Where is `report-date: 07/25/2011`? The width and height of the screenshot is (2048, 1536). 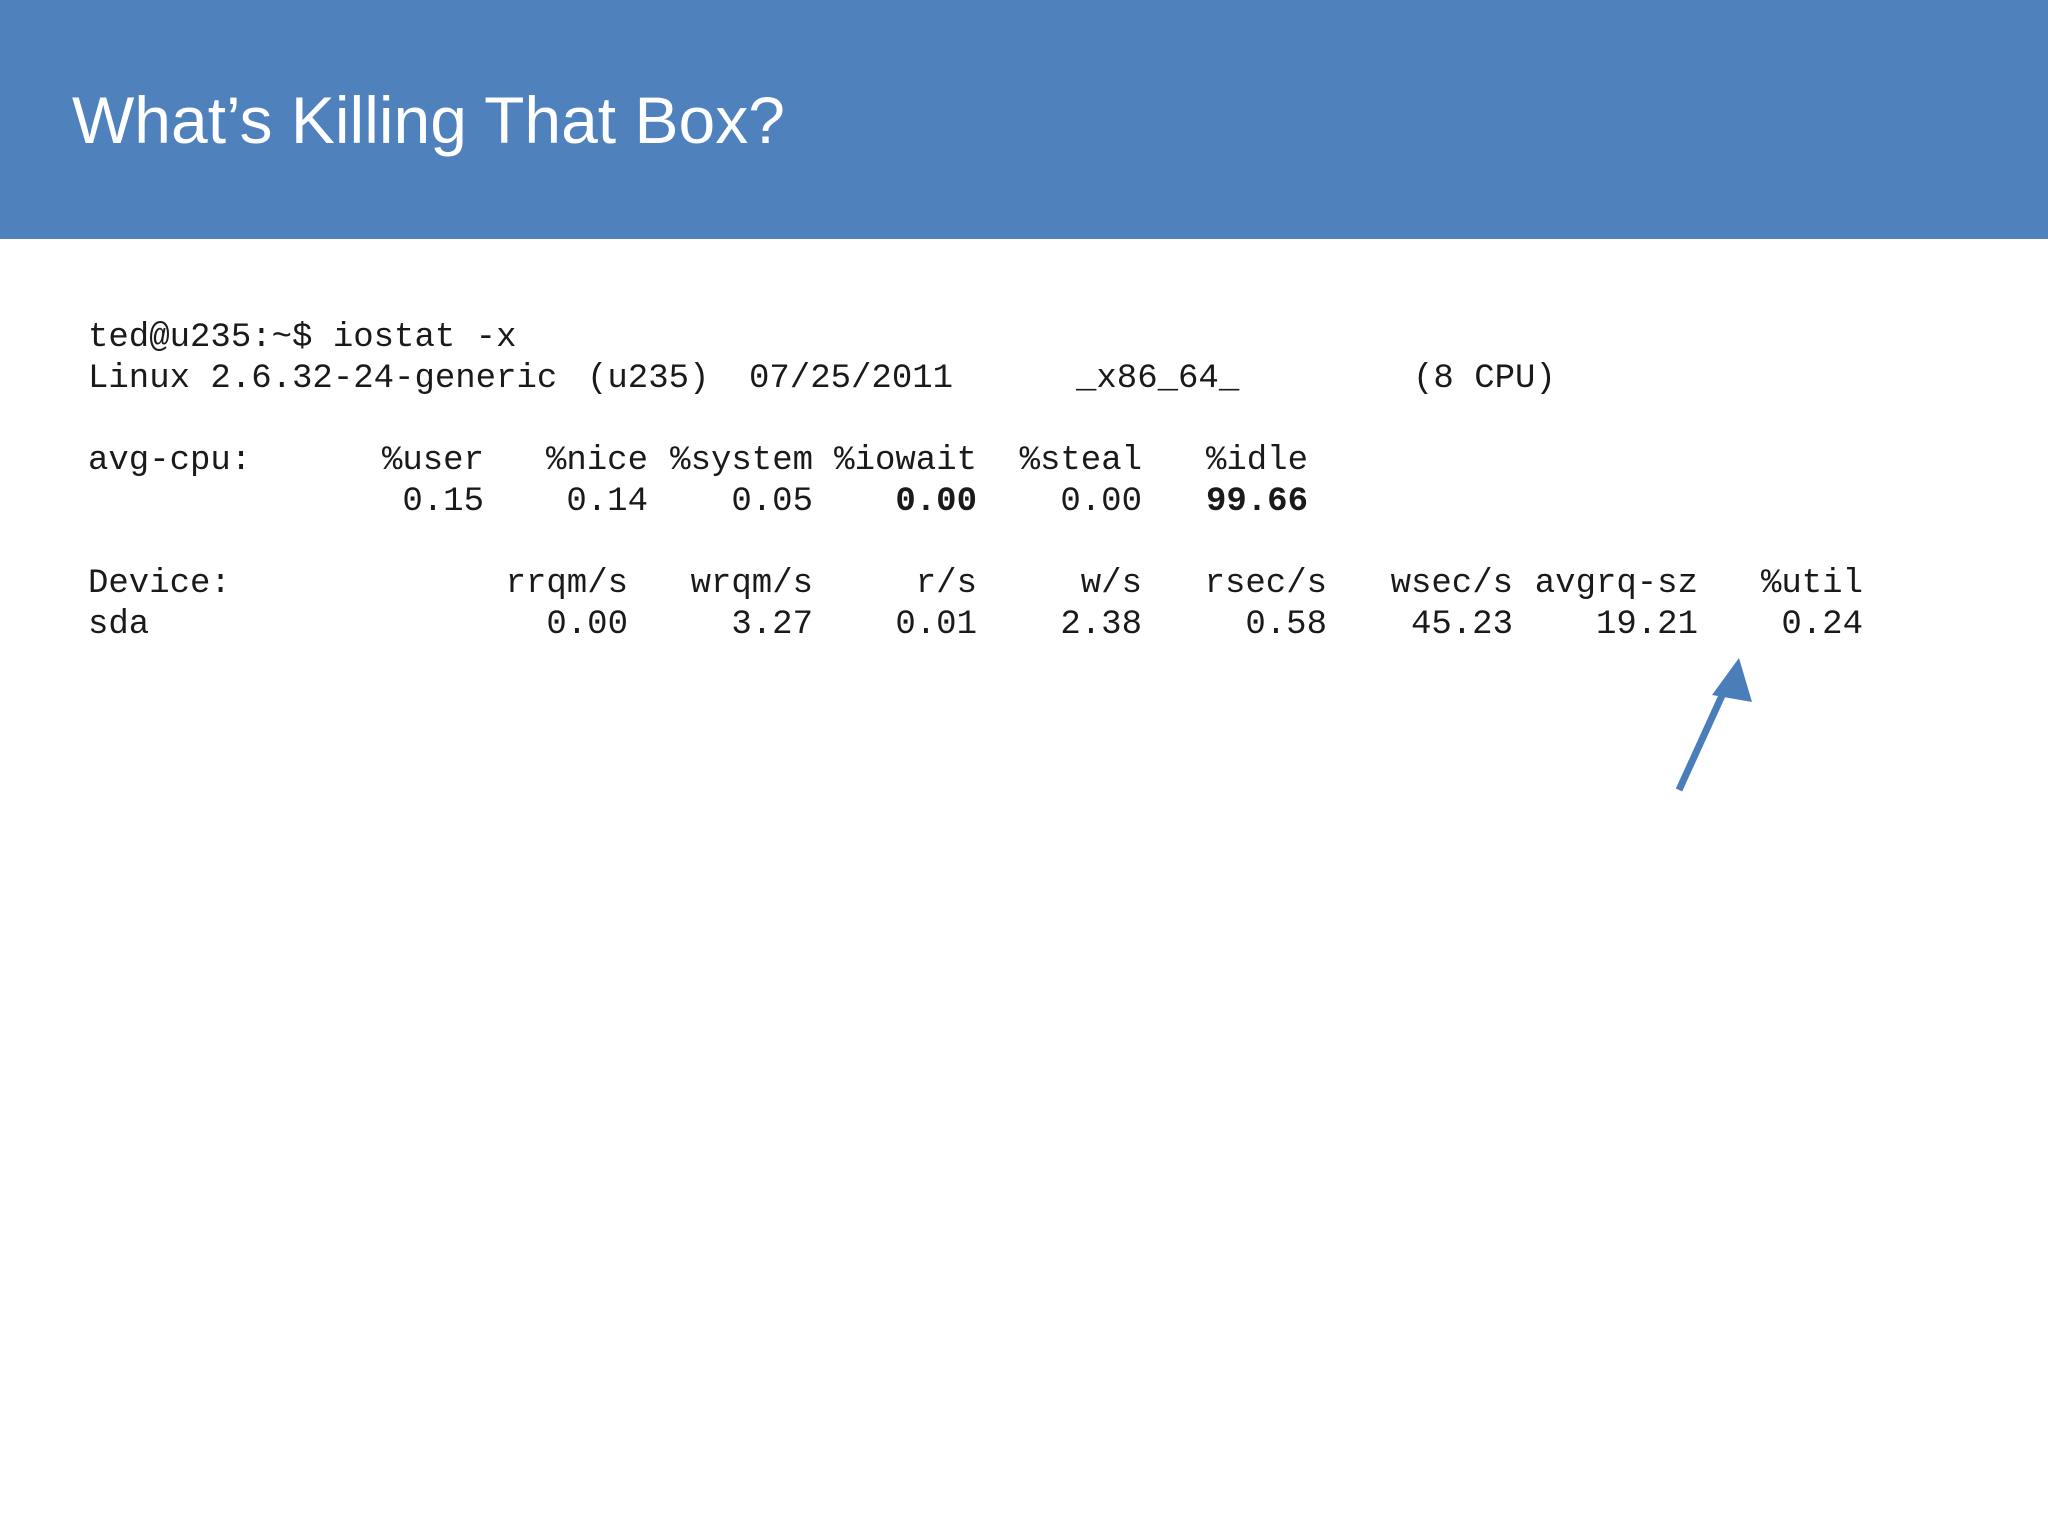
report-date: 07/25/2011 is located at coordinates (851, 379).